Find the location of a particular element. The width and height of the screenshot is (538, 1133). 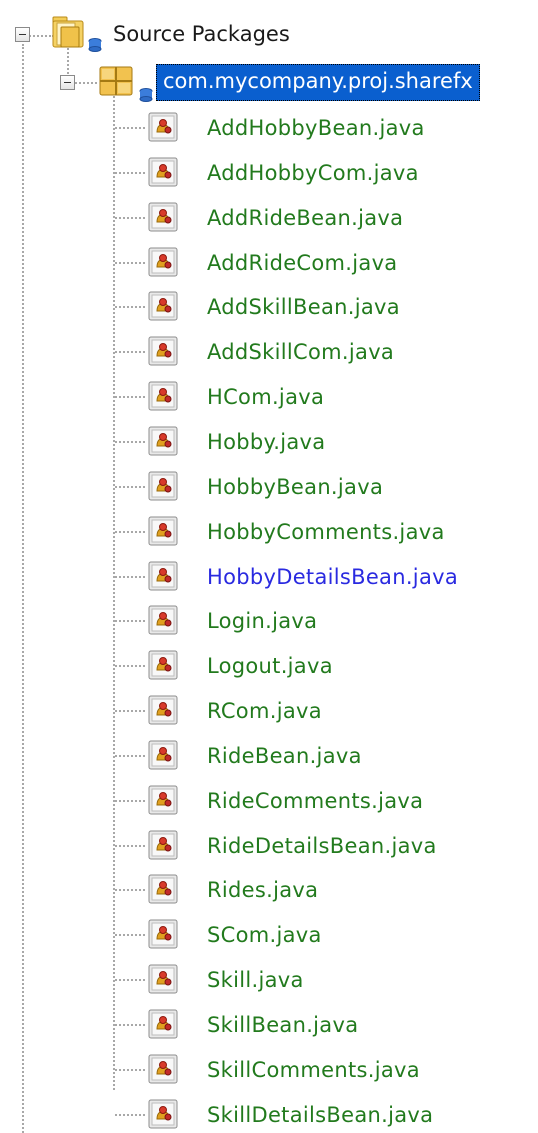

file-tree-item: RCom.java is located at coordinates (269, 710).